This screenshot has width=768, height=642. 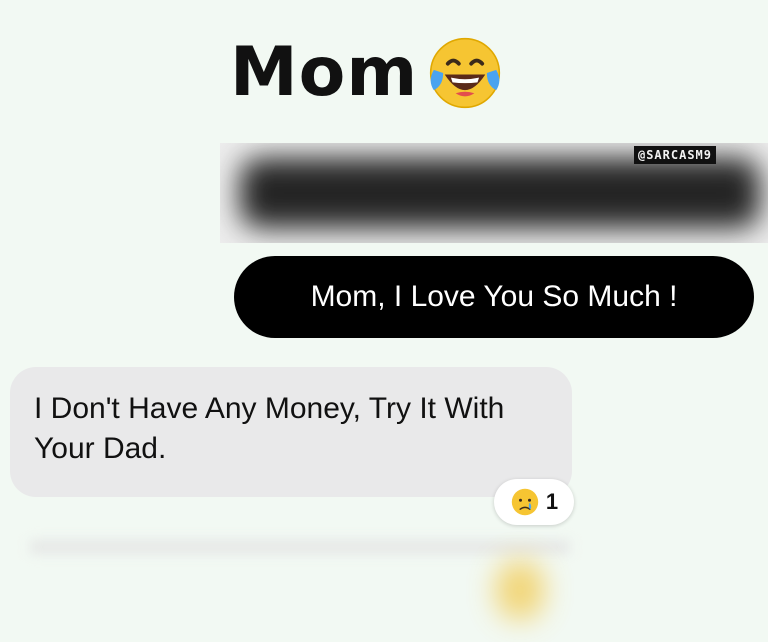 I want to click on conversation-header: Mom, so click(x=367, y=73).